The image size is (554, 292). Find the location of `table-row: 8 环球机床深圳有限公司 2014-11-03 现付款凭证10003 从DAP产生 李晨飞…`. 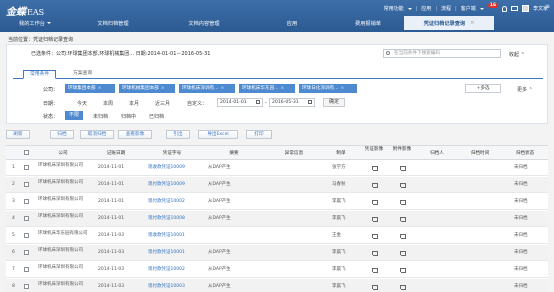

table-row: 8 环球机床深圳有限公司 2014-11-03 现付款凭证10003 从DAP产生 李晨飞… is located at coordinates (277, 285).